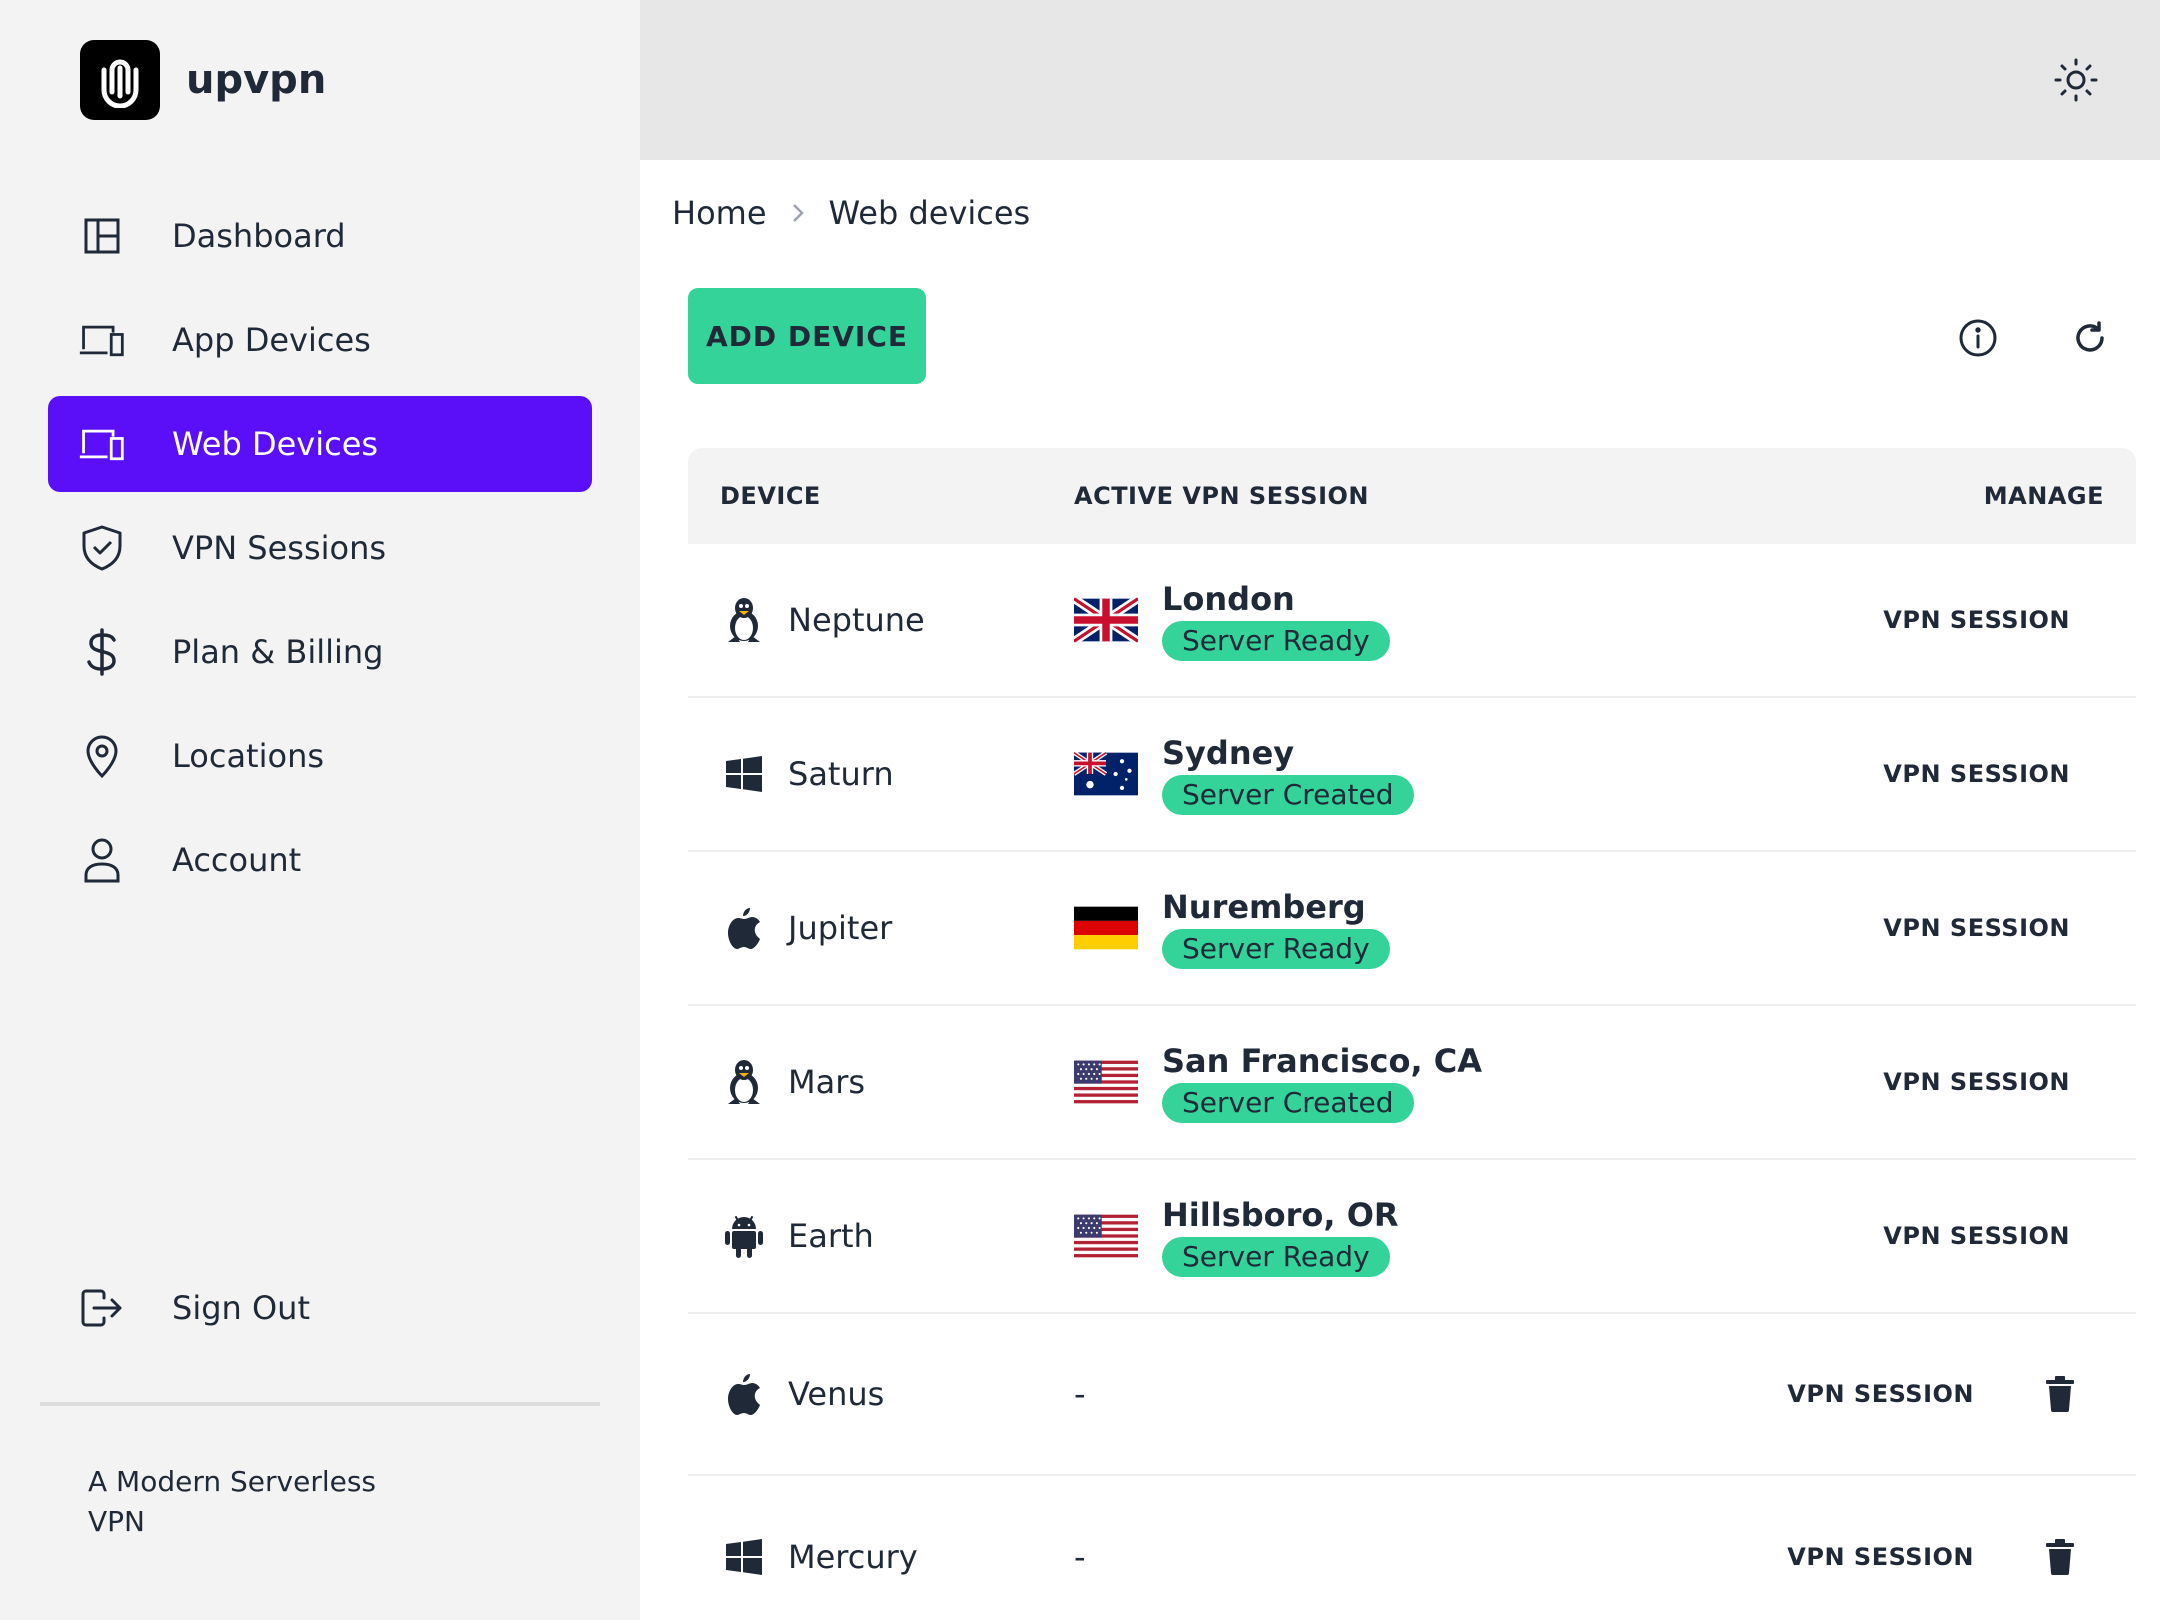  Describe the element at coordinates (120, 80) in the screenshot. I see `upvpn-logo-icon` at that location.